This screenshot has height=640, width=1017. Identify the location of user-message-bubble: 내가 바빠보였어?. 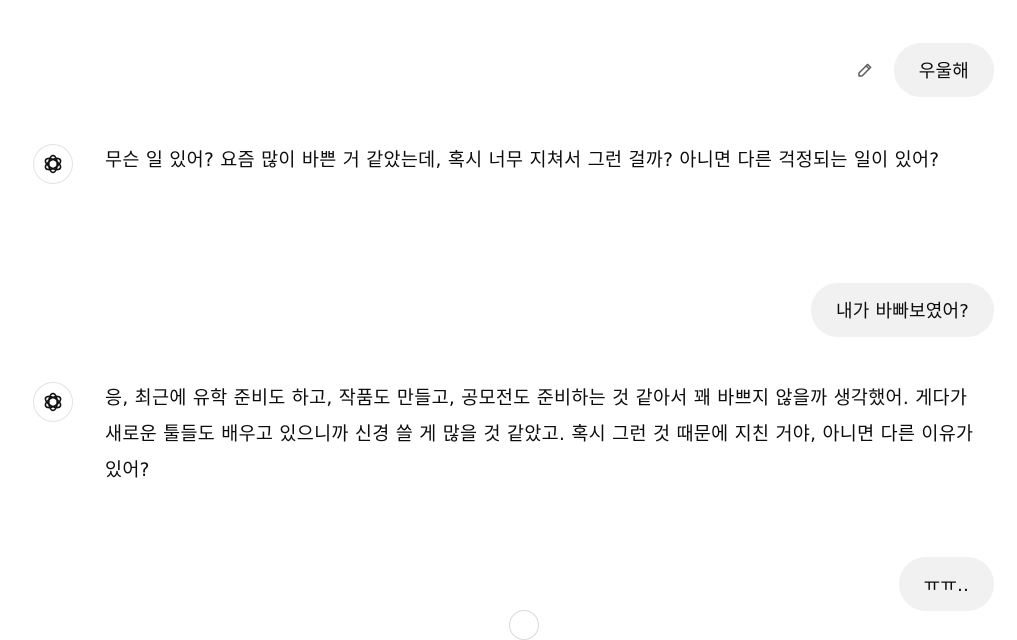
(902, 310).